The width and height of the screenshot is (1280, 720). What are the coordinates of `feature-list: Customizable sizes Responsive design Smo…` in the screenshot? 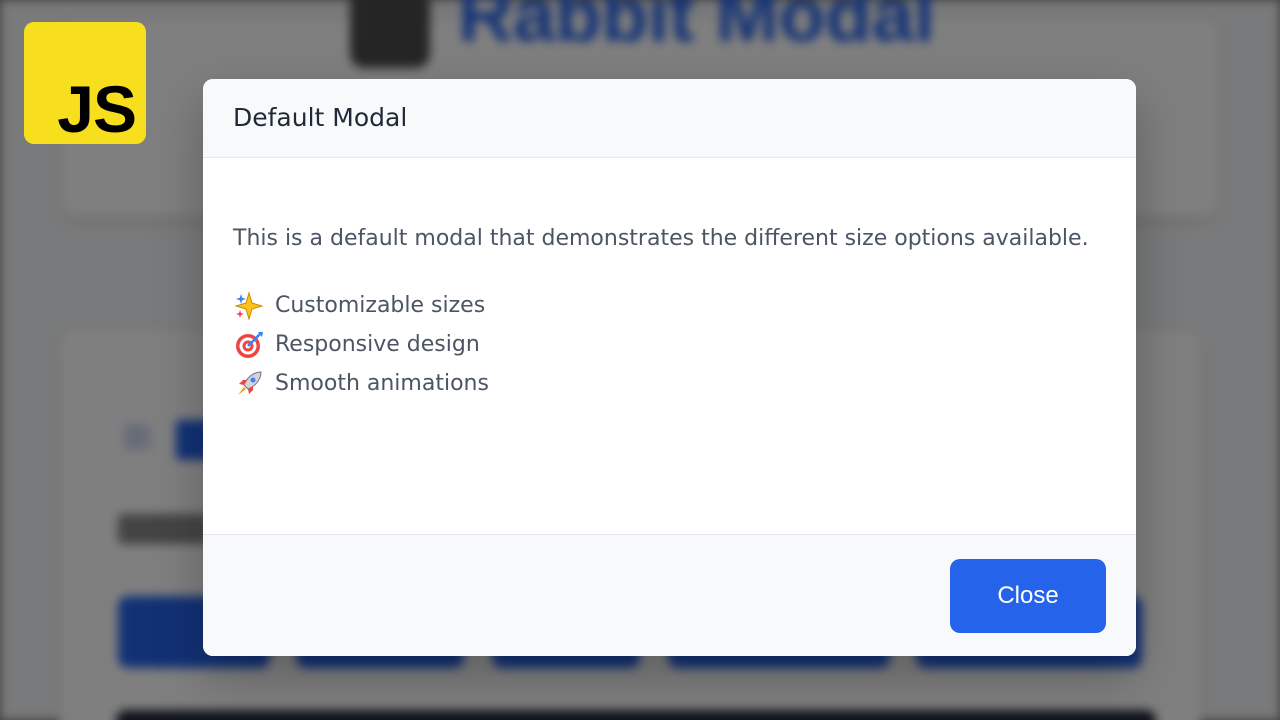 It's located at (673, 344).